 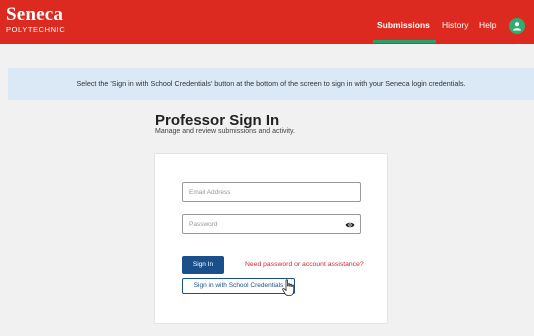 I want to click on nav-help: Help, so click(x=487, y=25).